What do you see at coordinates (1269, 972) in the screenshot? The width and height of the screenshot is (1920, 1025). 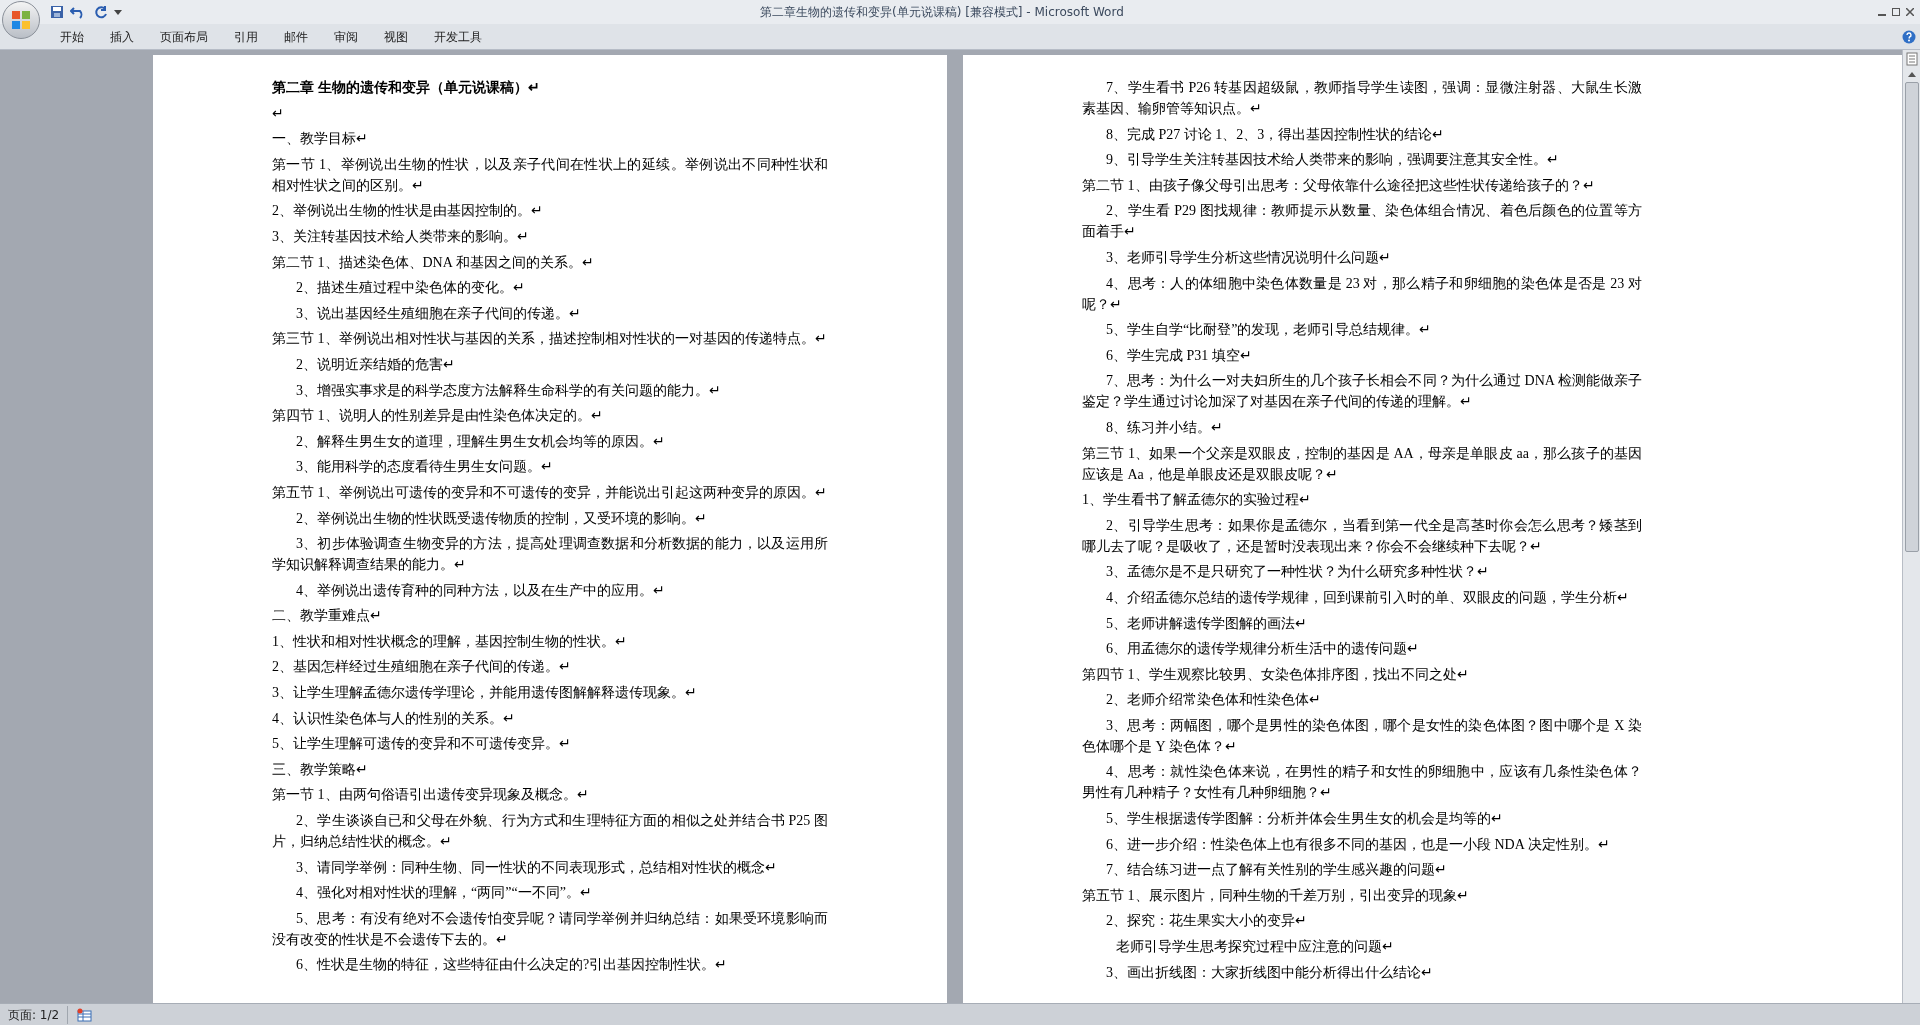 I see `paragraph: 3、画出折线图：大家折线图中能分析得出什么结论↵` at bounding box center [1269, 972].